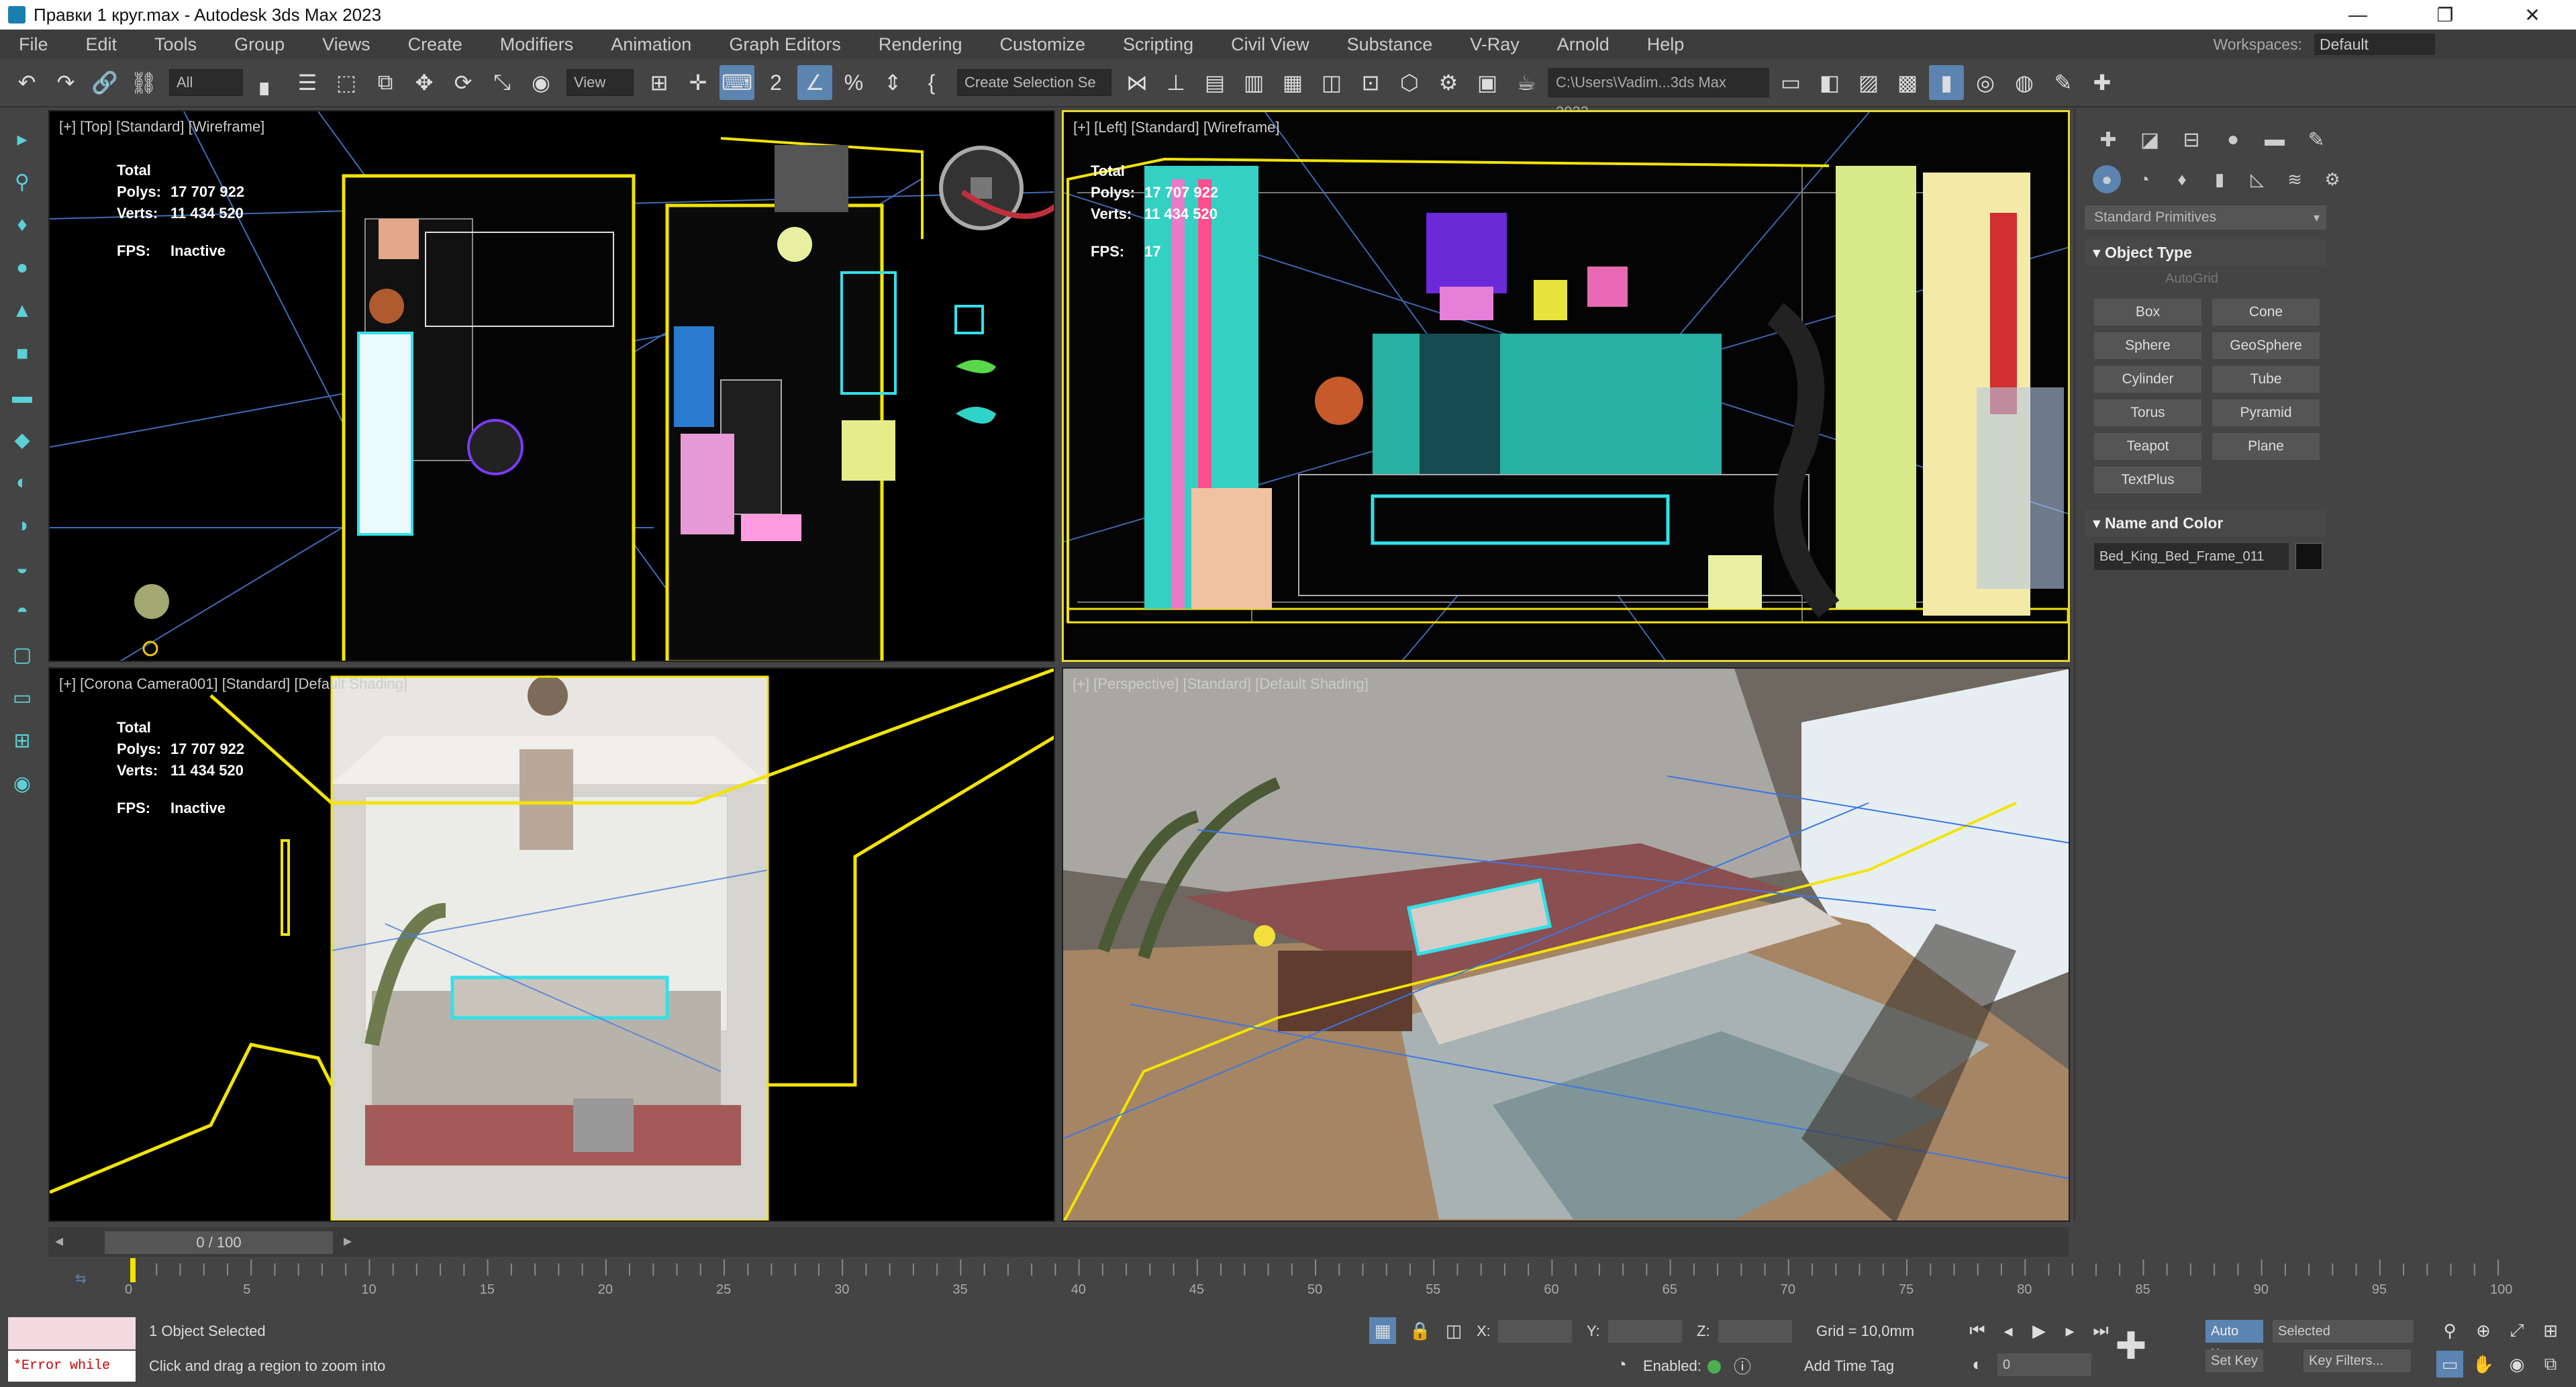 This screenshot has width=2576, height=1387. Describe the element at coordinates (33, 45) in the screenshot. I see `menu-file: File` at that location.